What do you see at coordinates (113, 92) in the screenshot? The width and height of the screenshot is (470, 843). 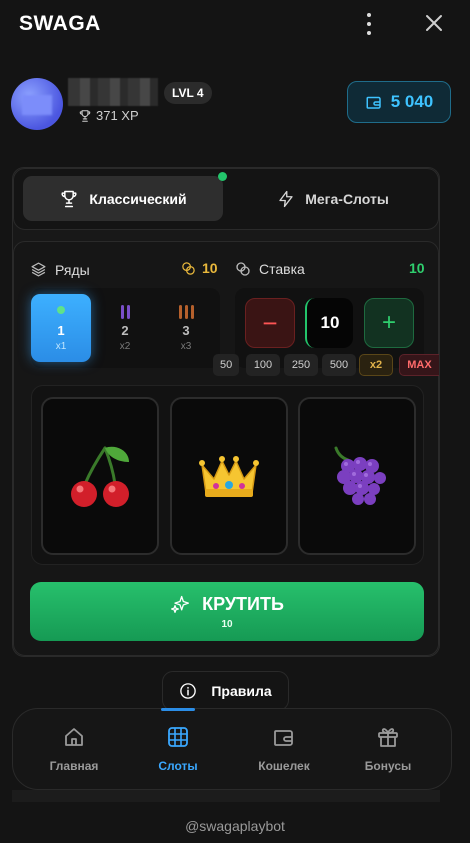 I see `username-redacted` at bounding box center [113, 92].